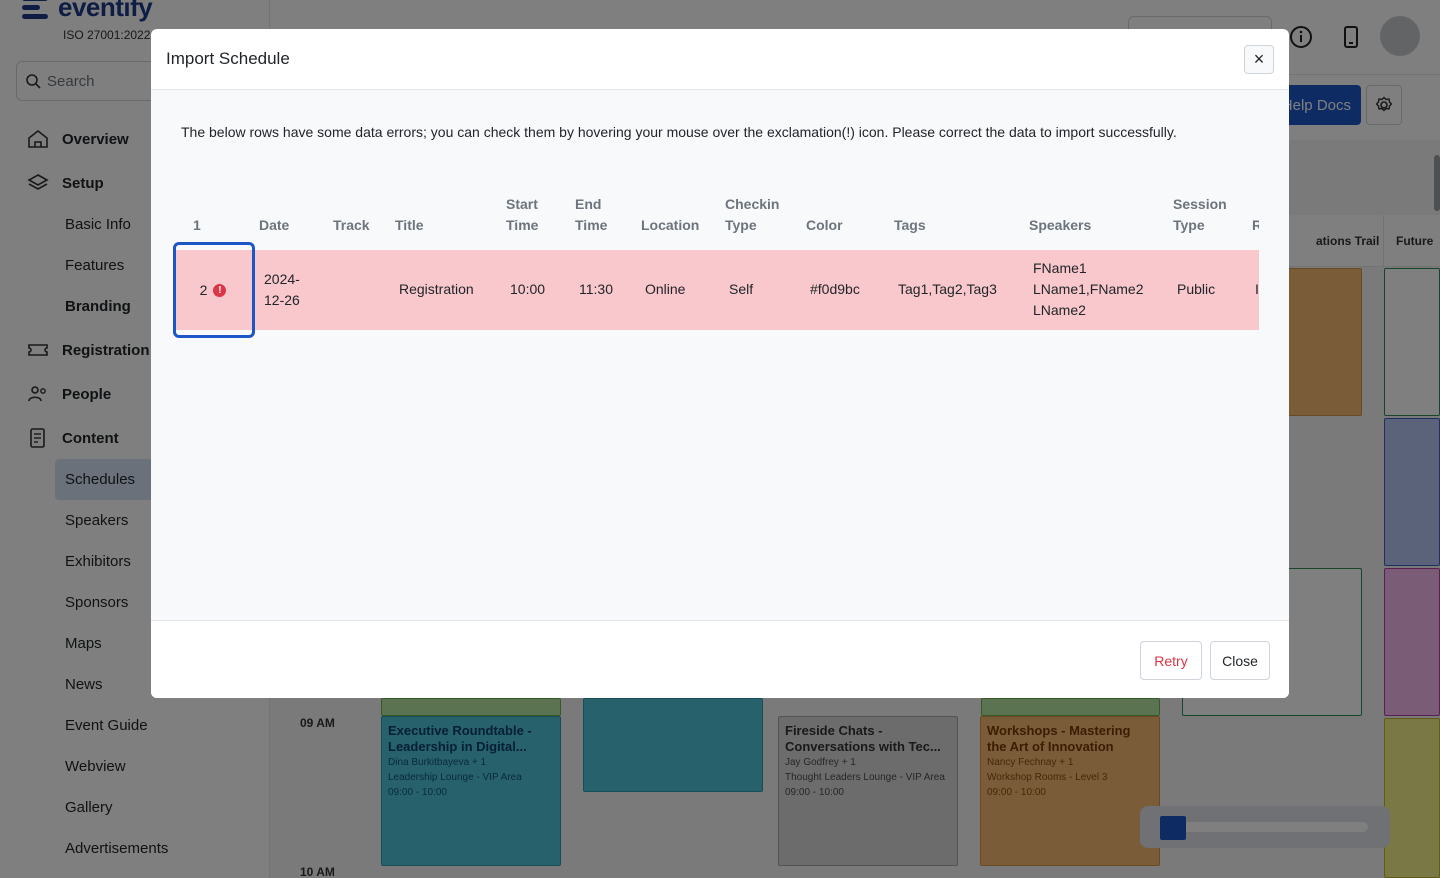 This screenshot has width=1440, height=878. I want to click on cell-tags: Tag1,Tag2,Tag3, so click(947, 289).